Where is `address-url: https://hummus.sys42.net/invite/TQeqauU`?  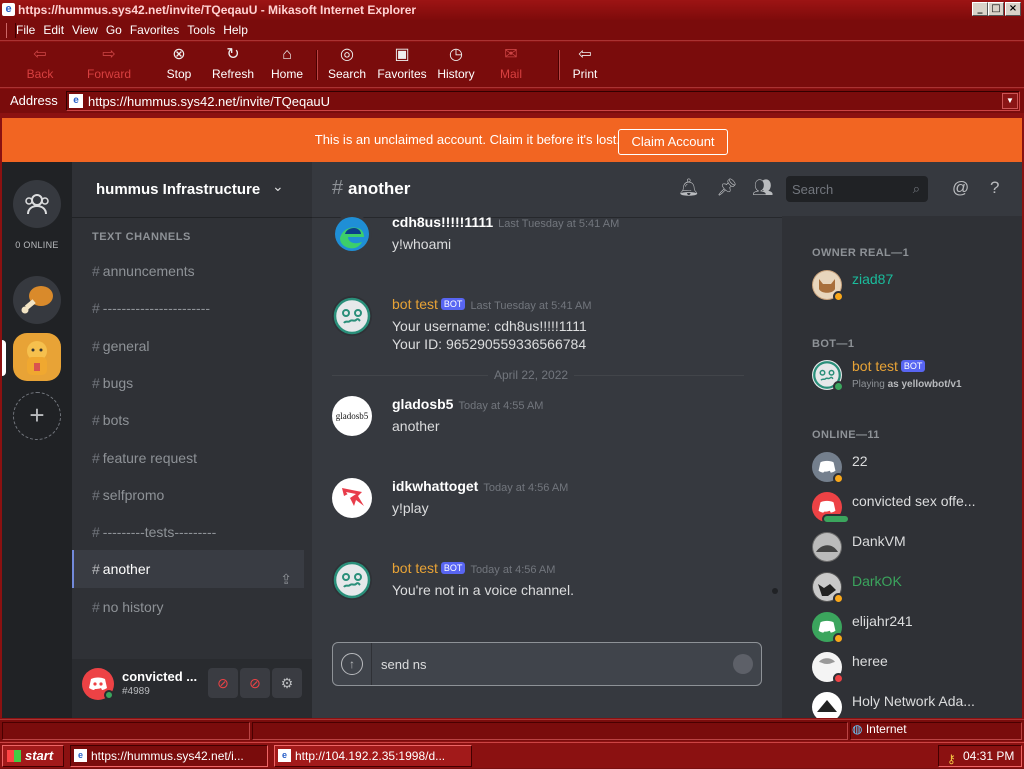
address-url: https://hummus.sys42.net/invite/TQeqauU is located at coordinates (209, 101).